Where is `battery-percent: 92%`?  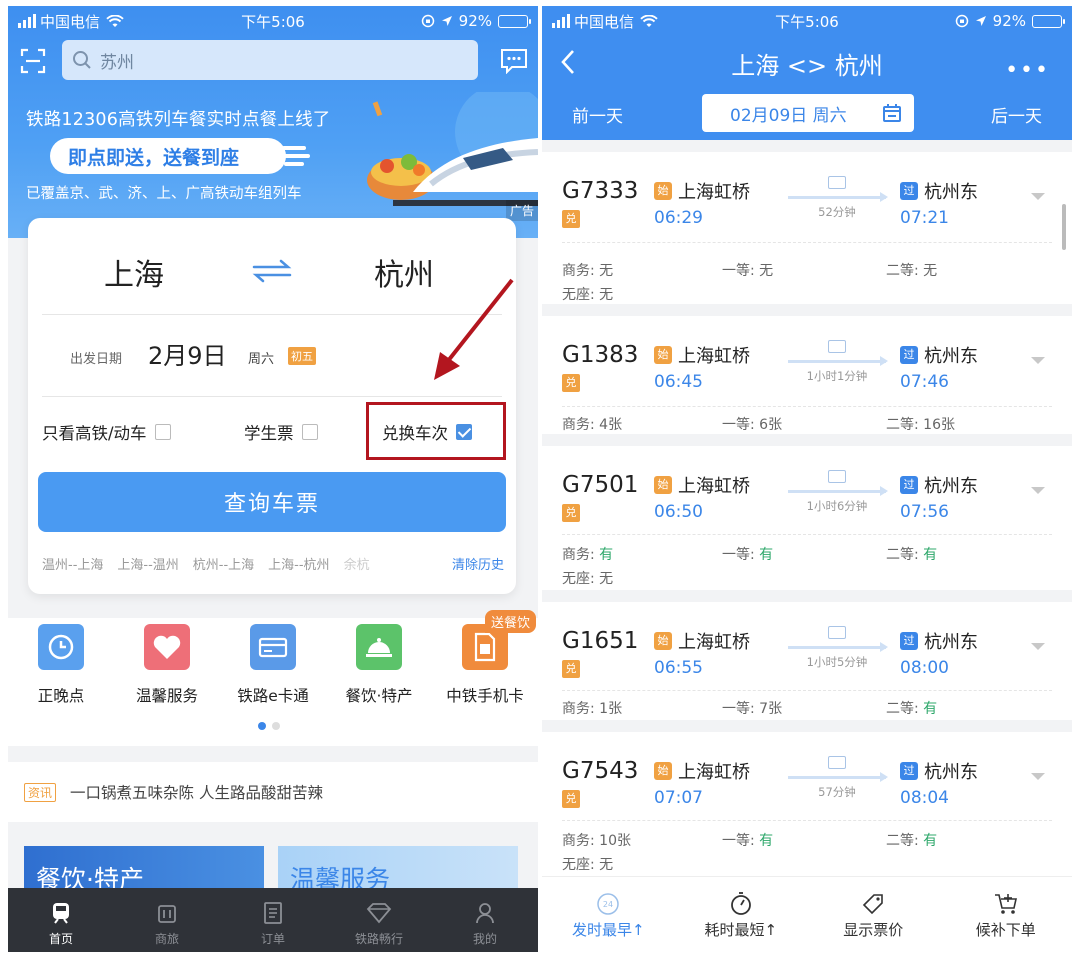 battery-percent: 92% is located at coordinates (475, 21).